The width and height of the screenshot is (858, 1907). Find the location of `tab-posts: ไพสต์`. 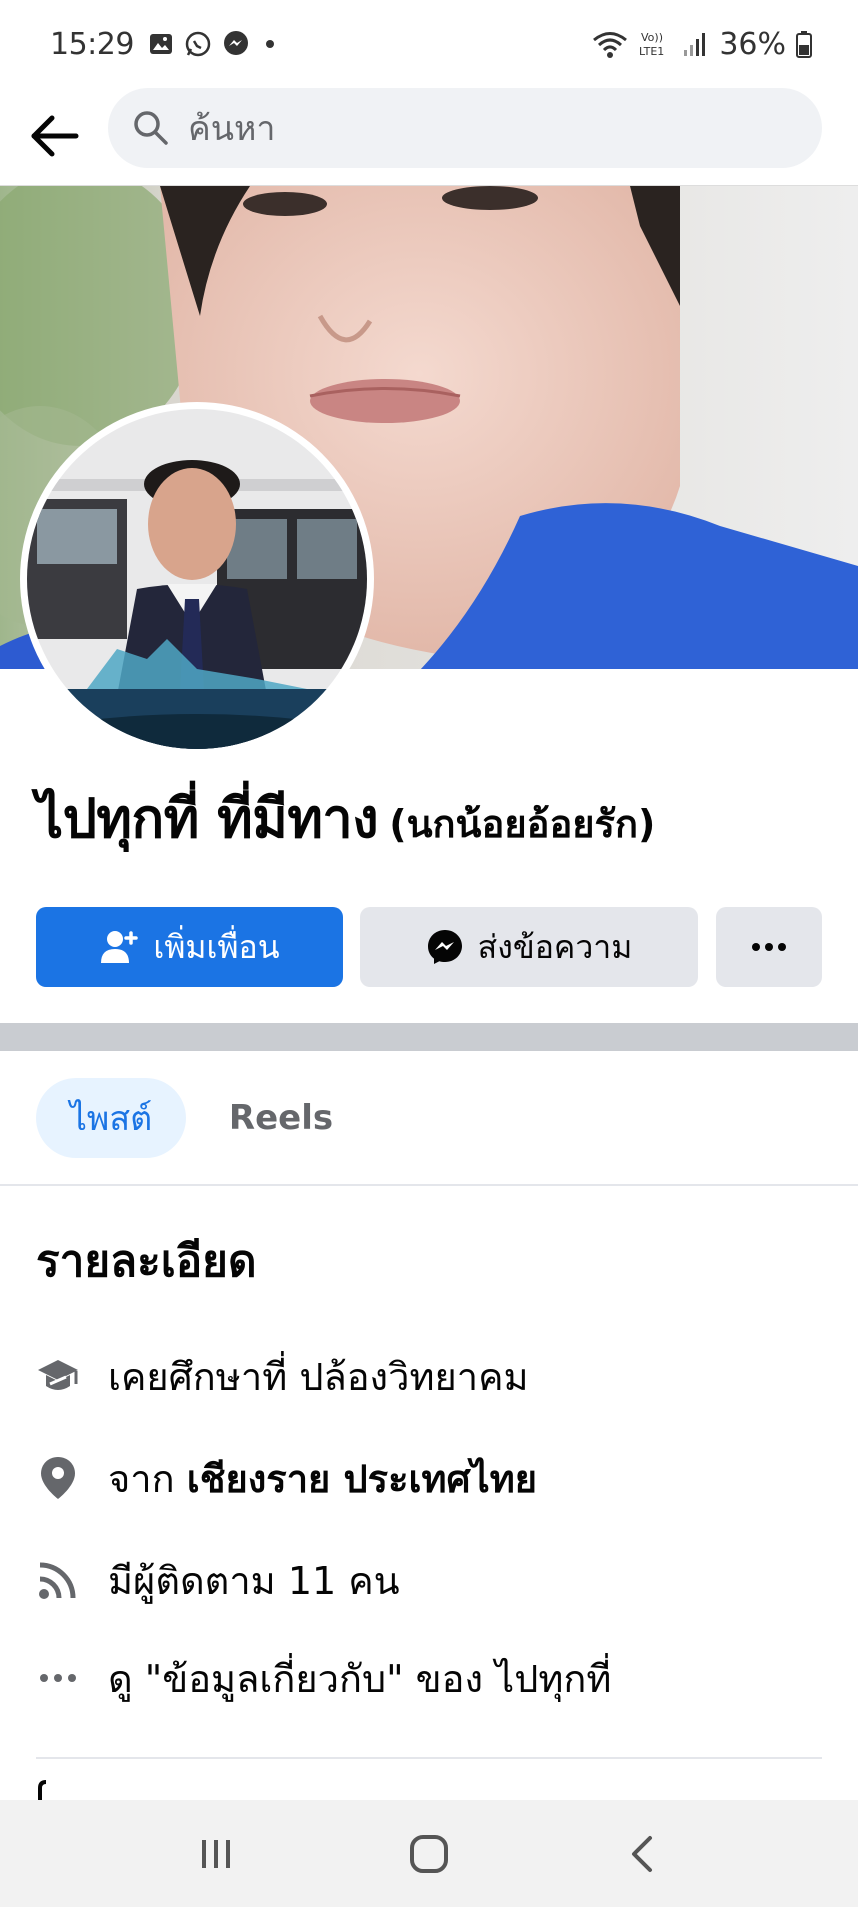

tab-posts: ไพสต์ is located at coordinates (111, 1118).